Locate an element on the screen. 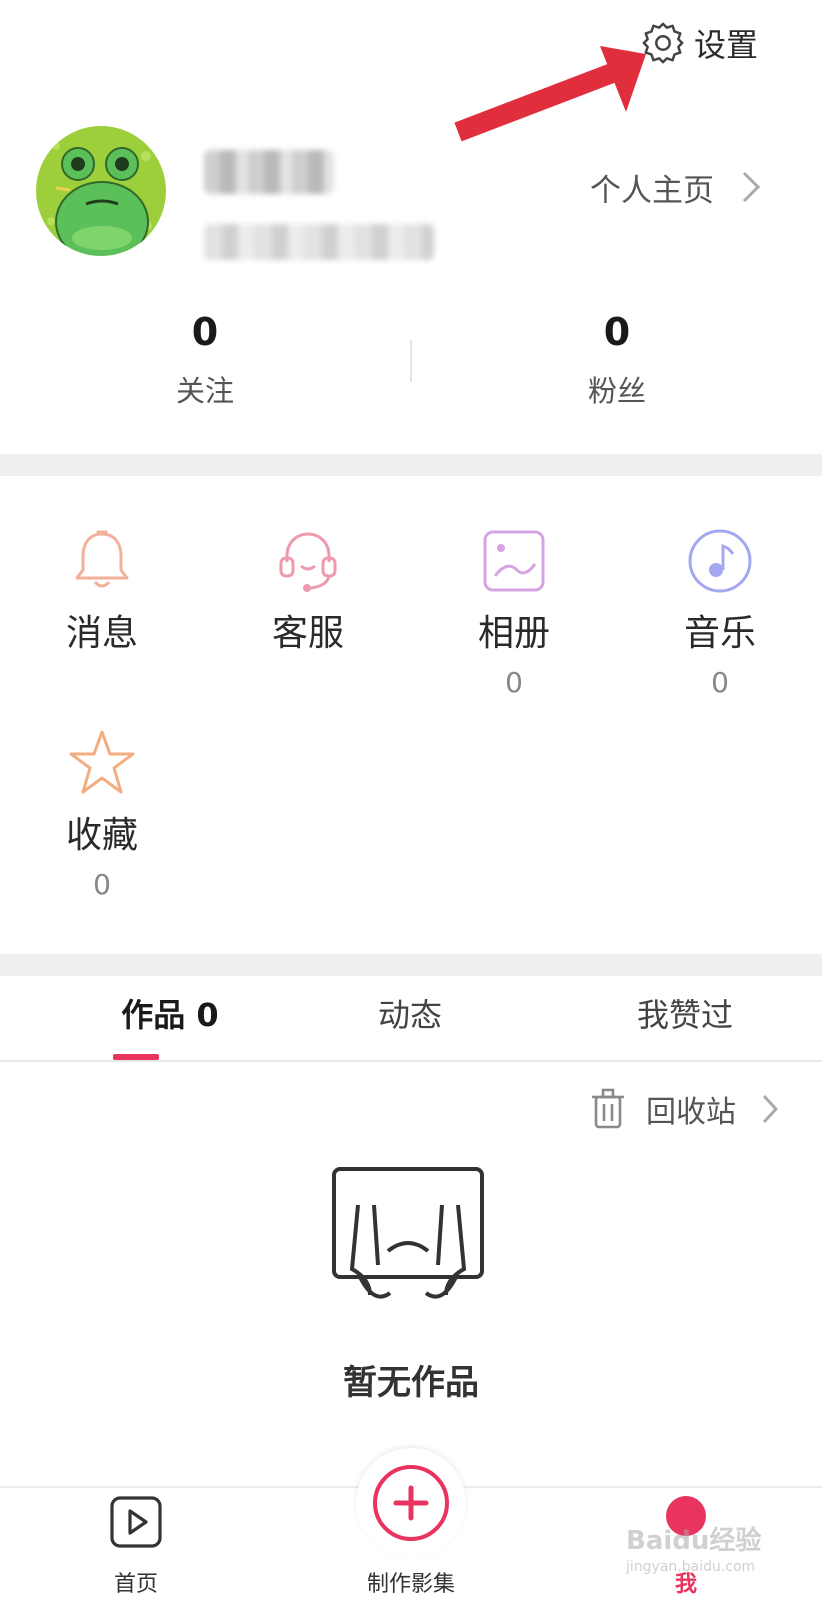 This screenshot has height=1602, width=822. tab-liked: 我赞过 is located at coordinates (685, 1019).